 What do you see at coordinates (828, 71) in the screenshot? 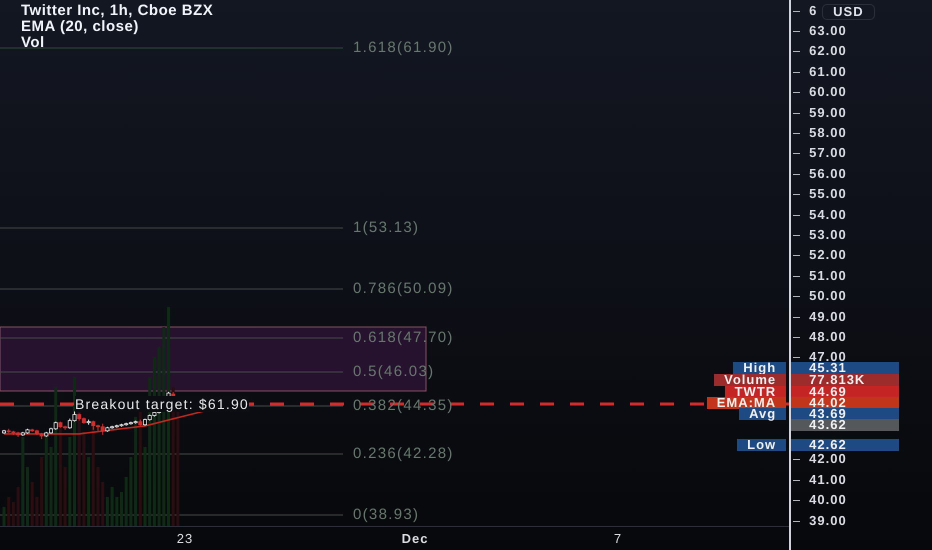
I see `price-axis-label: 61.00` at bounding box center [828, 71].